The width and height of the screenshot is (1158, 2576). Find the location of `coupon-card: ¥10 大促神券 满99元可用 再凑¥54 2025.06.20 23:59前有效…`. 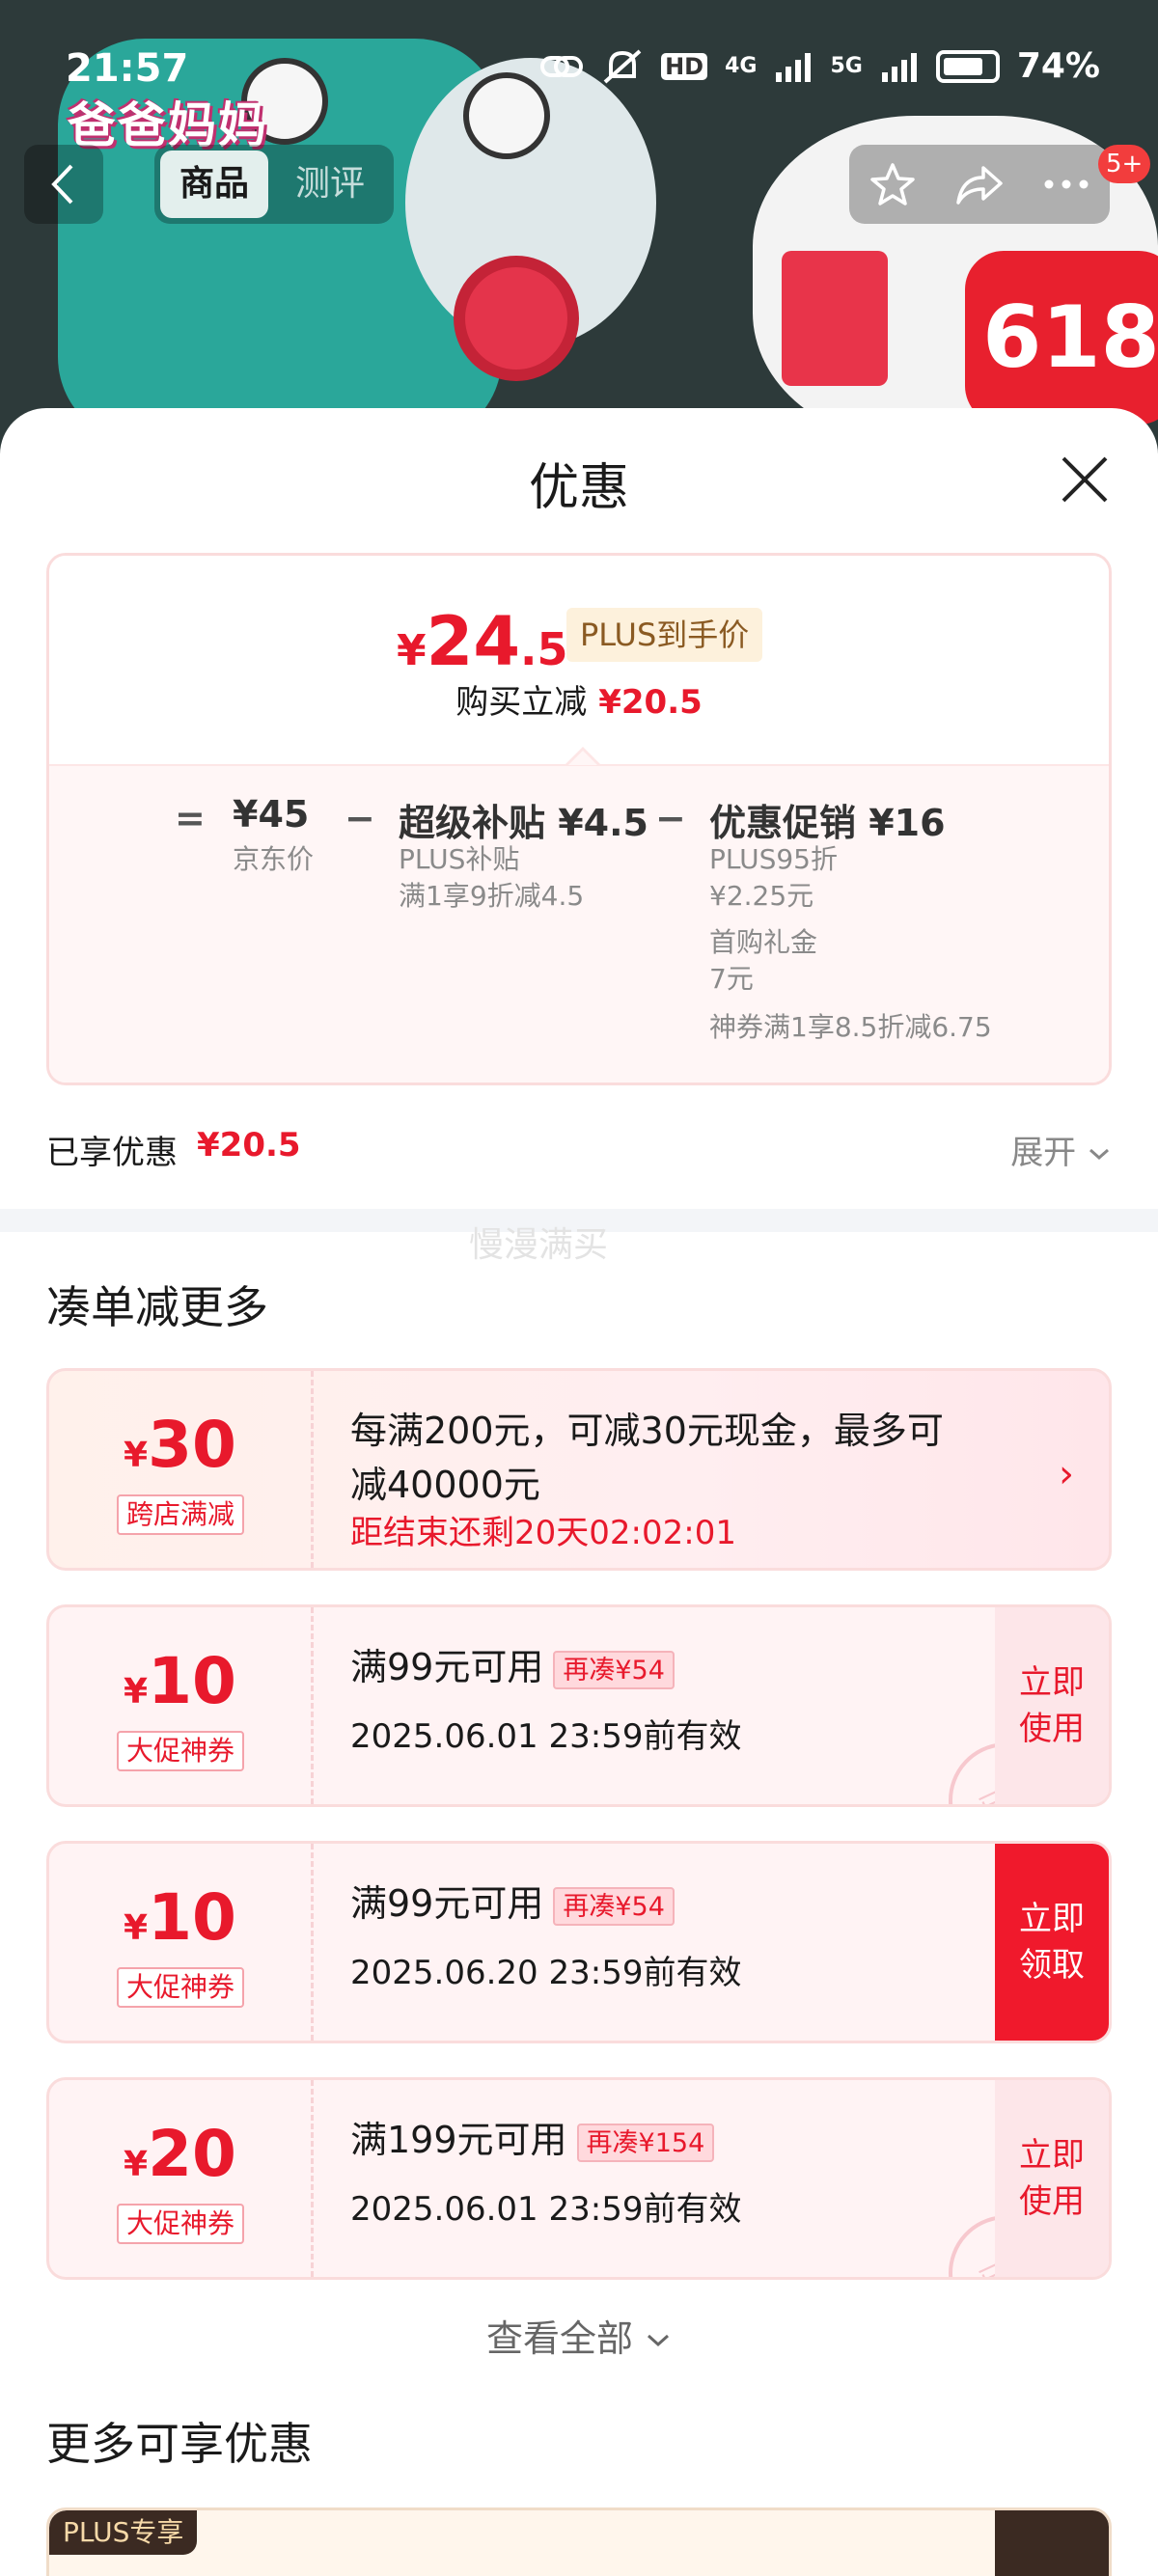

coupon-card: ¥10 大促神券 满99元可用 再凑¥54 2025.06.20 23:59前有效… is located at coordinates (579, 1942).